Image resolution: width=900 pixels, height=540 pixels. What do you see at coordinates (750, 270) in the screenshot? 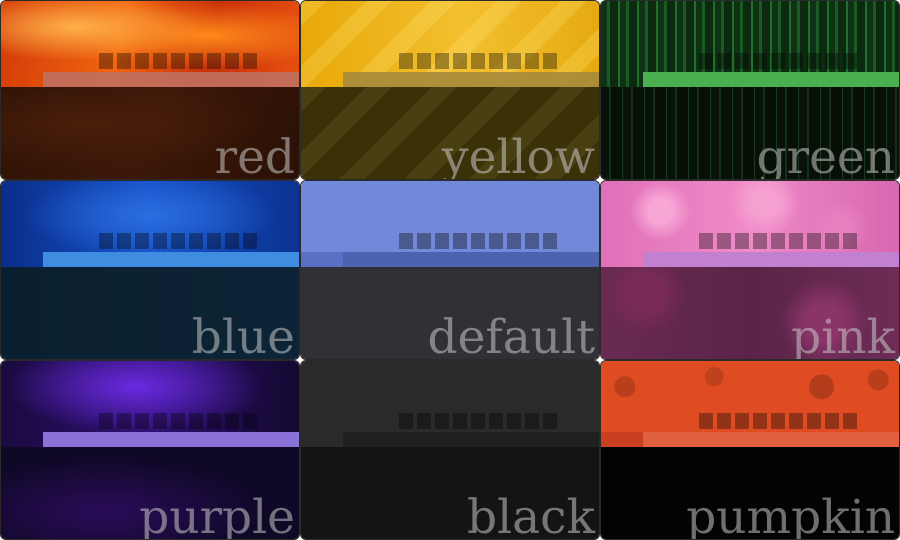
I see `theme-tile-pink: pink` at bounding box center [750, 270].